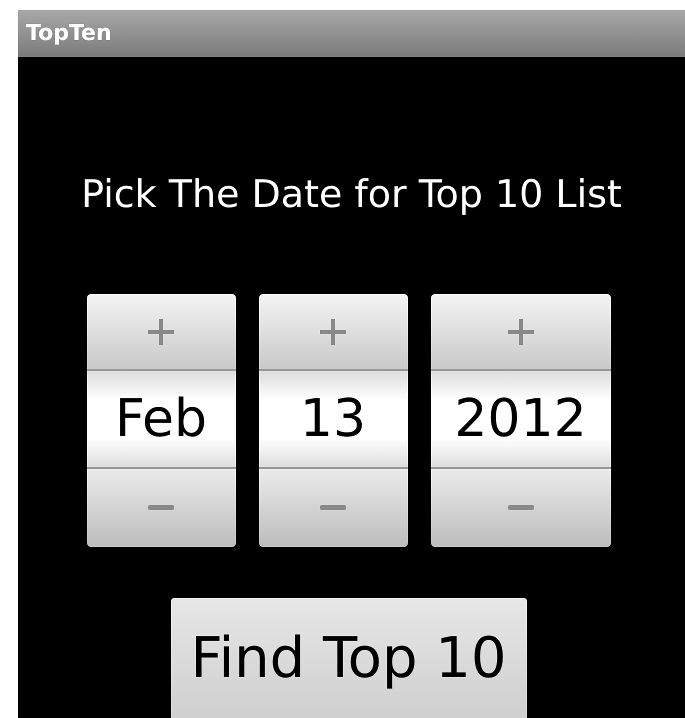 Image resolution: width=685 pixels, height=718 pixels. What do you see at coordinates (69, 33) in the screenshot?
I see `window-title: TopTen` at bounding box center [69, 33].